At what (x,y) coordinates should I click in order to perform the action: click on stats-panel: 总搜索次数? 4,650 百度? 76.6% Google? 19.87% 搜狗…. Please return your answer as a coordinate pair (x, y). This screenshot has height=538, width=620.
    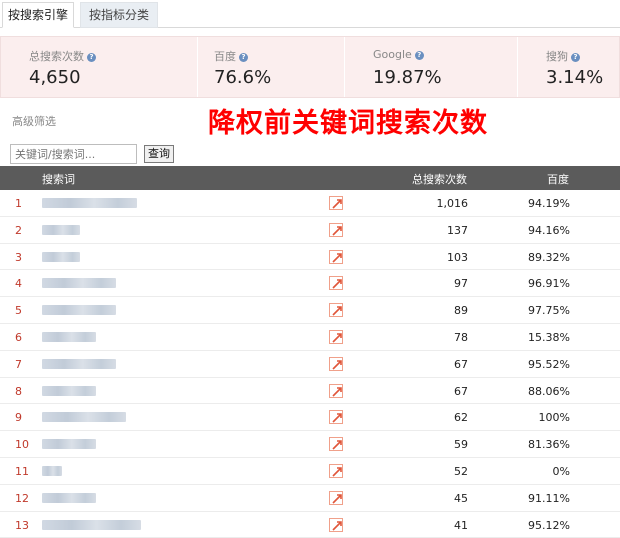
    Looking at the image, I should click on (310, 67).